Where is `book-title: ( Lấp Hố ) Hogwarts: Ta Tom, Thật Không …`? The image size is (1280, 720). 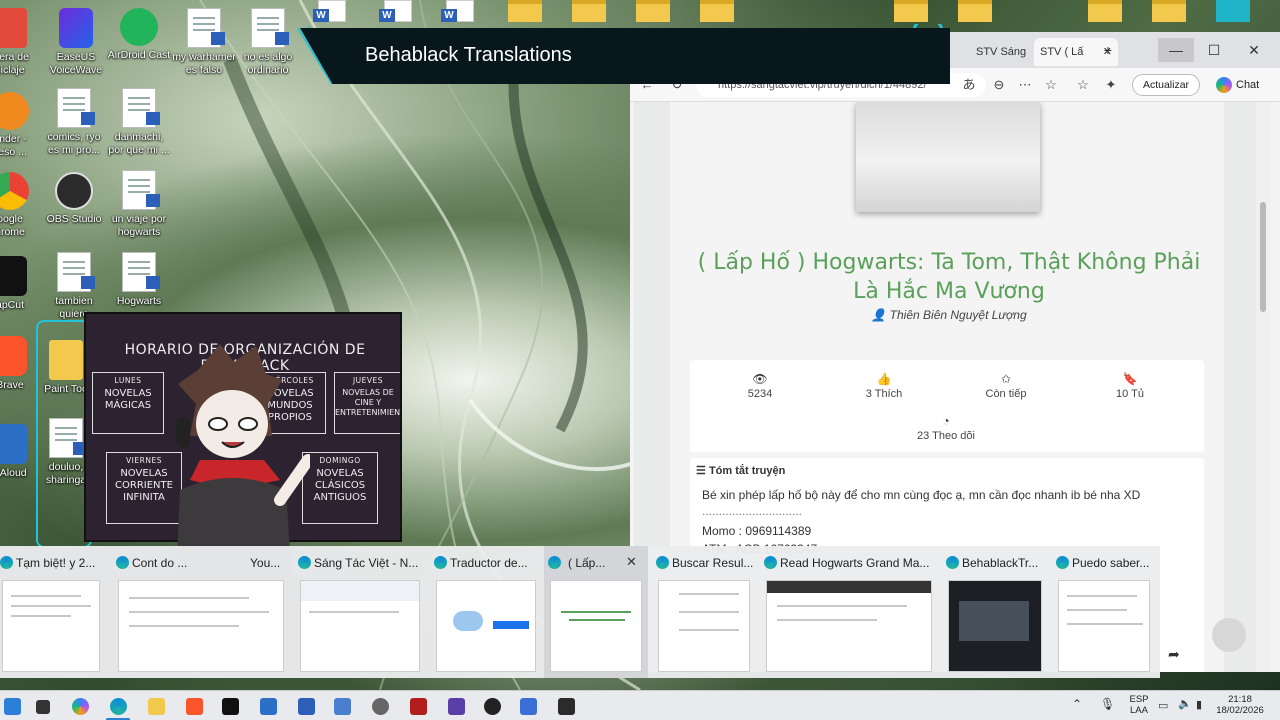
book-title: ( Lấp Hố ) Hogwarts: Ta Tom, Thật Không … is located at coordinates (949, 277).